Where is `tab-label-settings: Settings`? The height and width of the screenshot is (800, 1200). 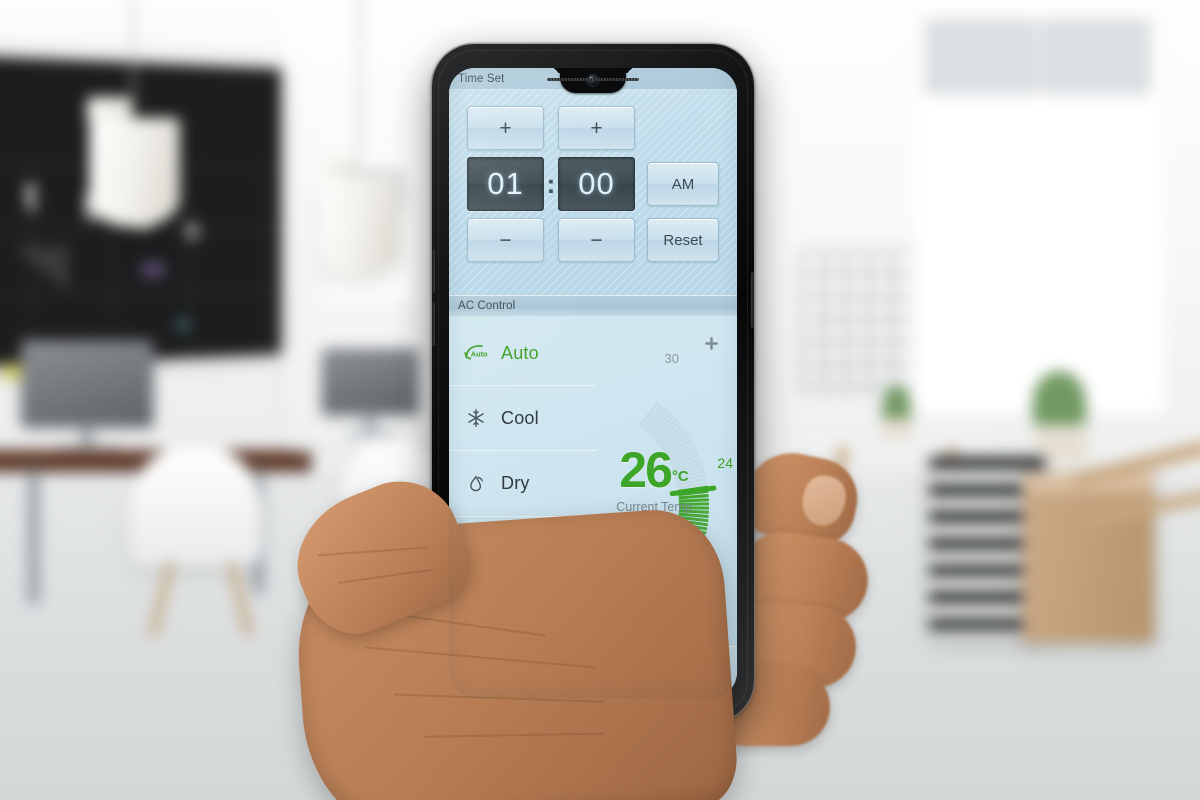
tab-label-settings: Settings is located at coordinates (701, 684).